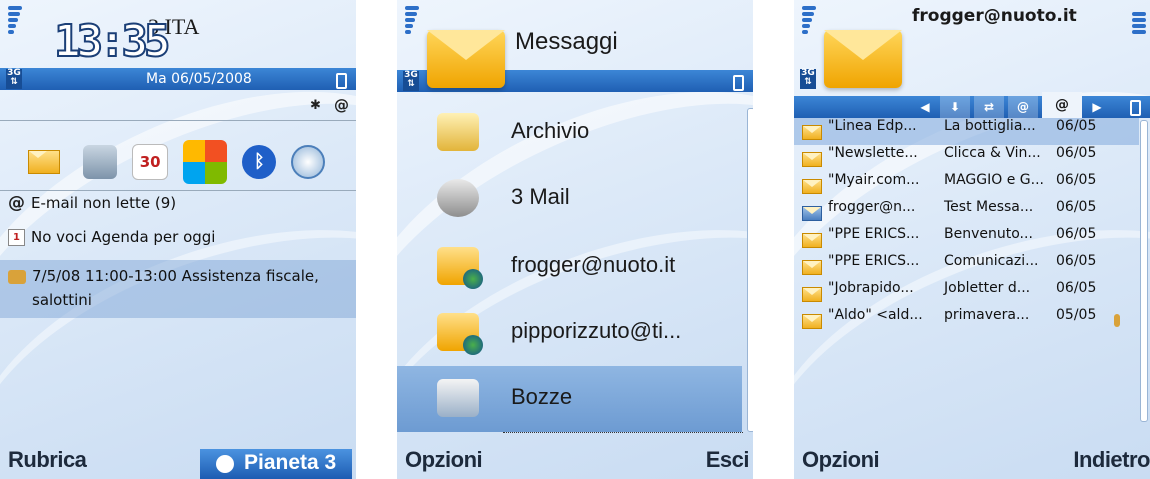  I want to click on menu-item-bozze: Bozze, so click(569, 399).